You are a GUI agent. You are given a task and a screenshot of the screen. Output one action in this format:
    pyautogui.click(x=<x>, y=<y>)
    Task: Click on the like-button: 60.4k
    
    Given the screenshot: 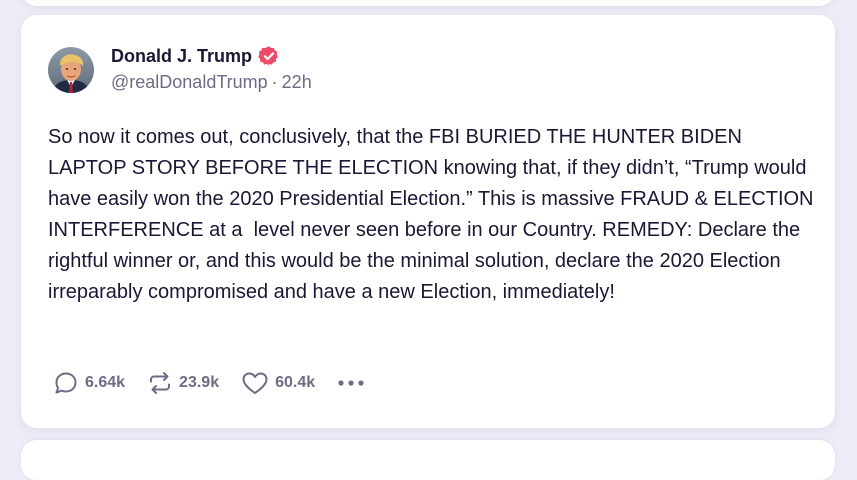 What is the action you would take?
    pyautogui.click(x=278, y=383)
    